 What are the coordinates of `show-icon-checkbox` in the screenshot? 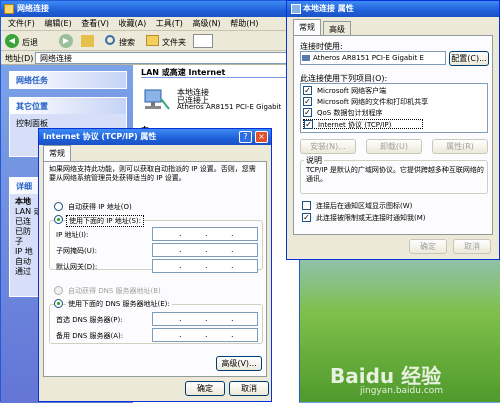 It's located at (306, 205).